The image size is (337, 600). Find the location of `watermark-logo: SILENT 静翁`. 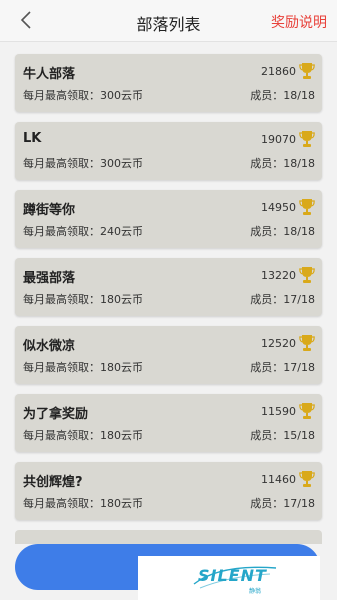

watermark-logo: SILENT 静翁 is located at coordinates (229, 578).